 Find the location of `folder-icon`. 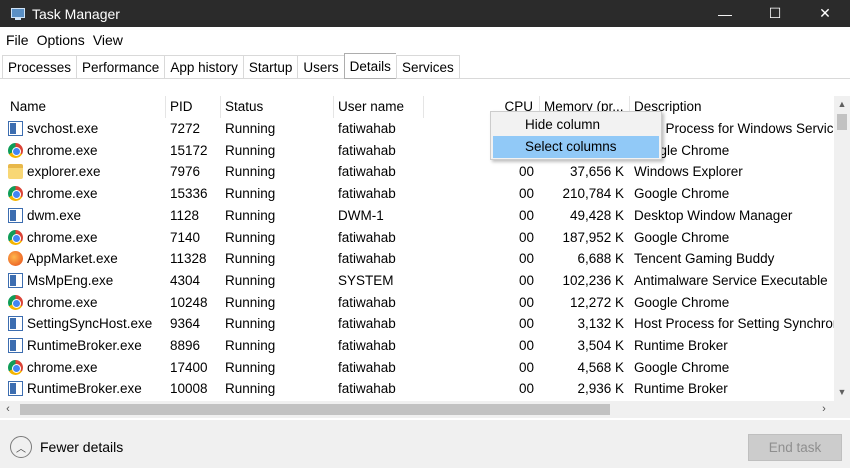

folder-icon is located at coordinates (15, 172).